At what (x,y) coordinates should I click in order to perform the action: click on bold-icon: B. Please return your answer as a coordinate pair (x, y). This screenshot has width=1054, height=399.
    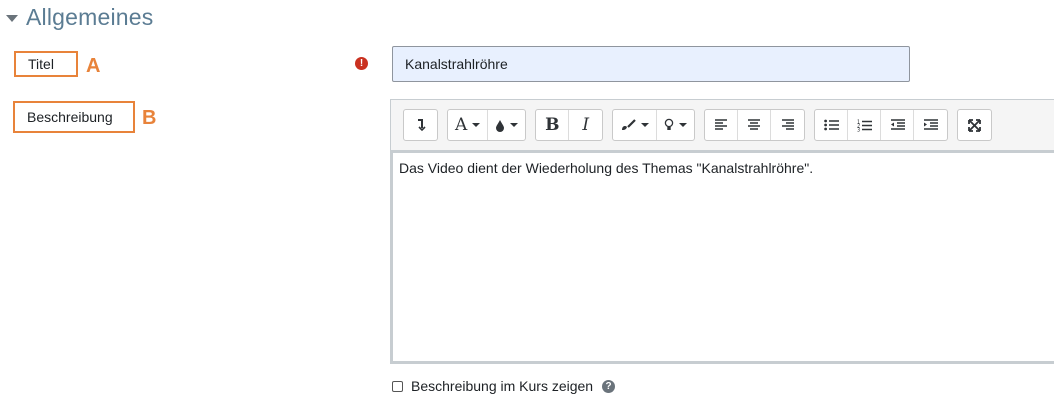
    Looking at the image, I should click on (552, 125).